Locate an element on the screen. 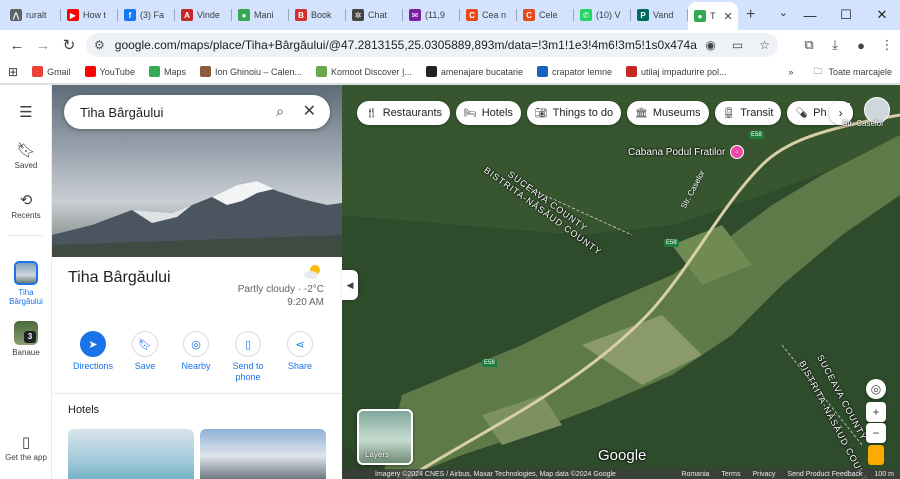  action-label: Directions is located at coordinates (92, 366).